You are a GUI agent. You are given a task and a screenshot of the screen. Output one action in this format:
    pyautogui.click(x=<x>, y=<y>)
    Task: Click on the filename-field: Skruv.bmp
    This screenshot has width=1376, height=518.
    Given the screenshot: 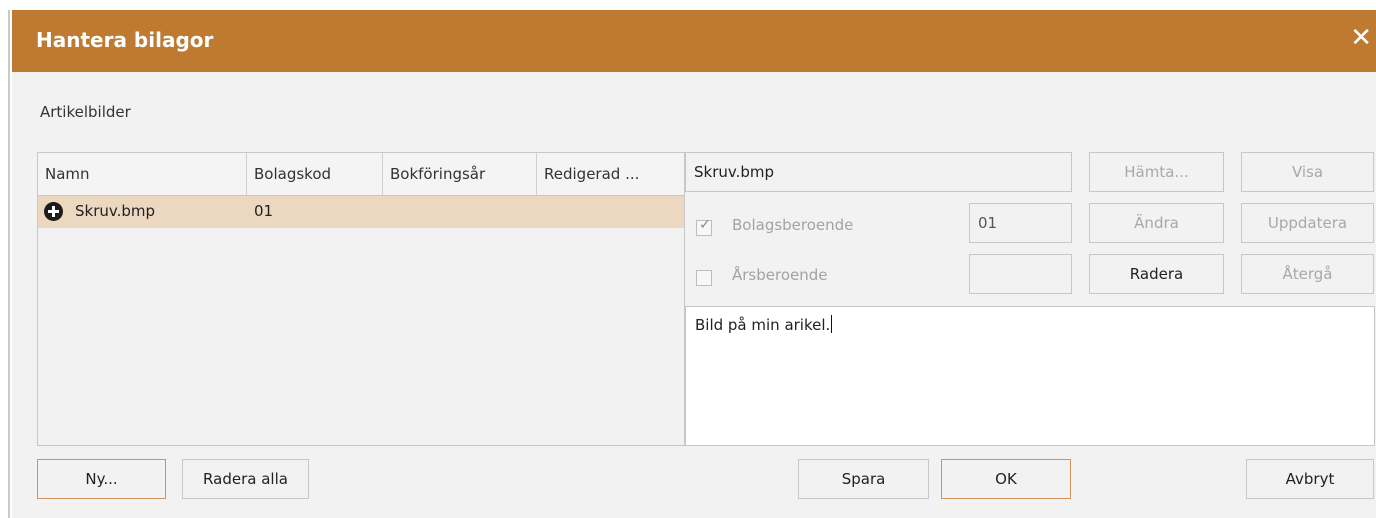 What is the action you would take?
    pyautogui.click(x=878, y=172)
    